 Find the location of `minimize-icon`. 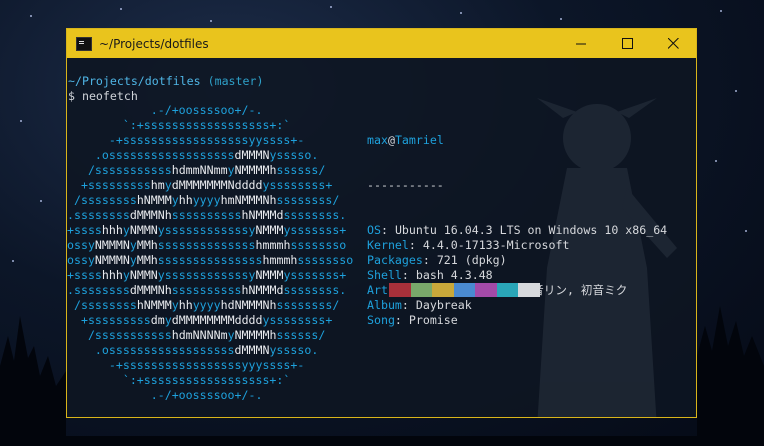

minimize-icon is located at coordinates (580, 44).